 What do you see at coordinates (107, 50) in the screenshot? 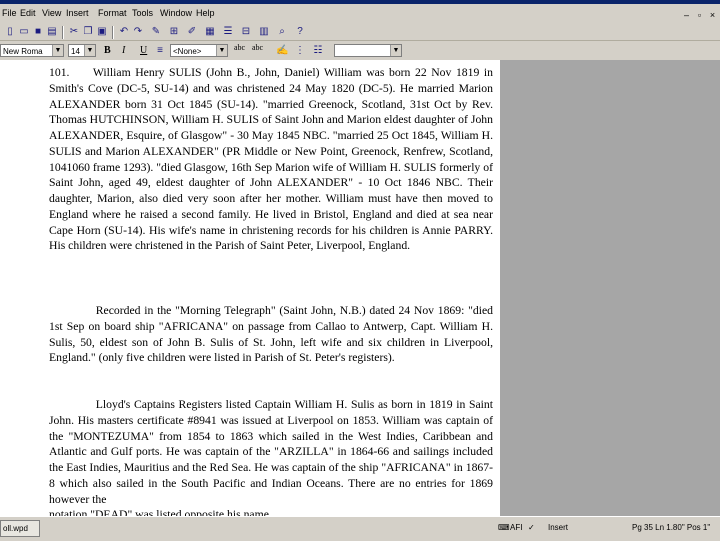
I see `bold-button: B` at bounding box center [107, 50].